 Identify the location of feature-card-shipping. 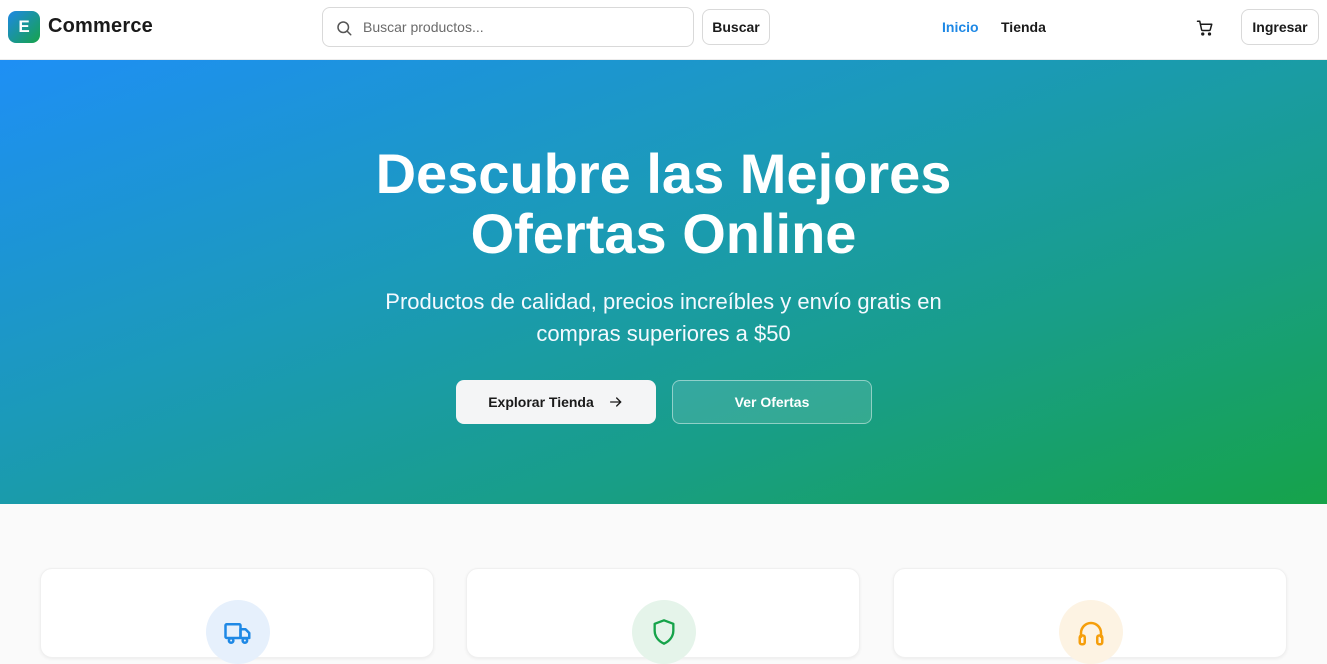
(237, 616).